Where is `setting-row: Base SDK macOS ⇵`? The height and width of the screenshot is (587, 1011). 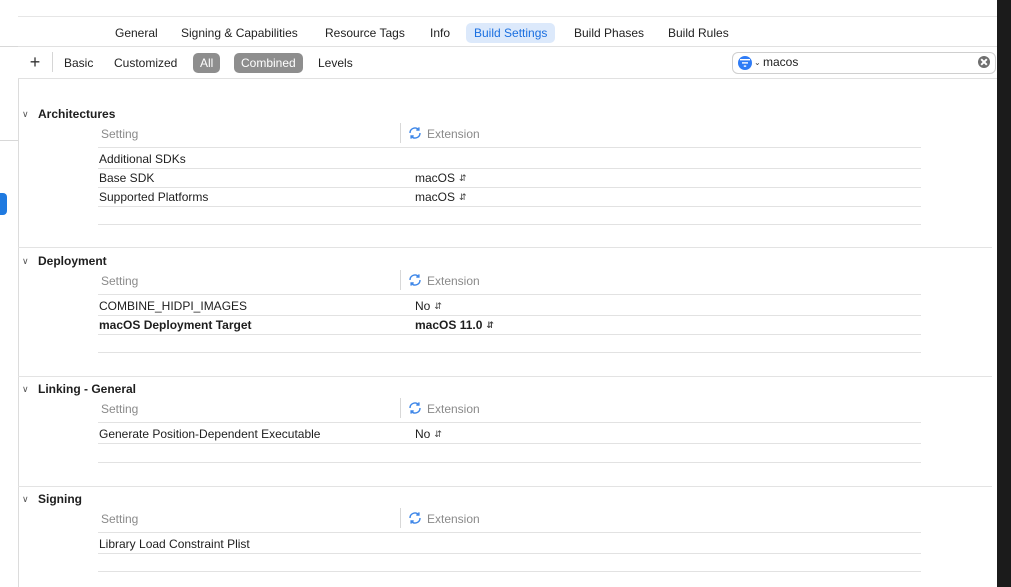
setting-row: Base SDK macOS ⇵ is located at coordinates (509, 178).